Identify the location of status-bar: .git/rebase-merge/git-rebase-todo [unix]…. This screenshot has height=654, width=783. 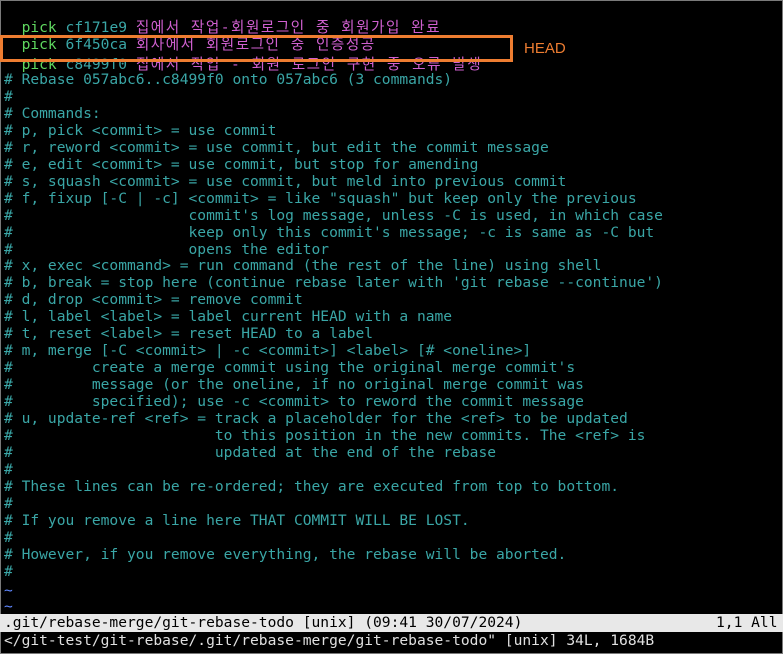
(391, 623).